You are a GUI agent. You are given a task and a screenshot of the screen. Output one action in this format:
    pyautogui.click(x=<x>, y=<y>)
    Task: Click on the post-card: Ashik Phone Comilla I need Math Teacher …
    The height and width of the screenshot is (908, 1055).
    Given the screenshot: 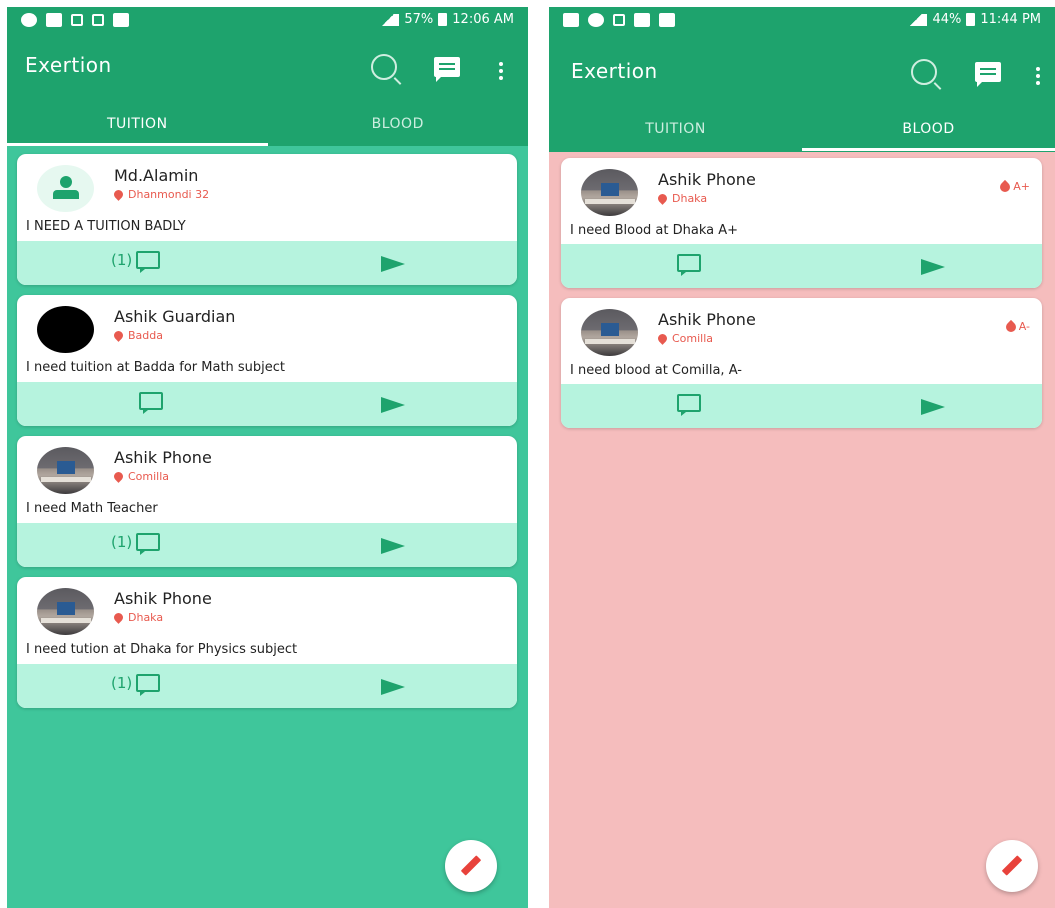 What is the action you would take?
    pyautogui.click(x=267, y=501)
    